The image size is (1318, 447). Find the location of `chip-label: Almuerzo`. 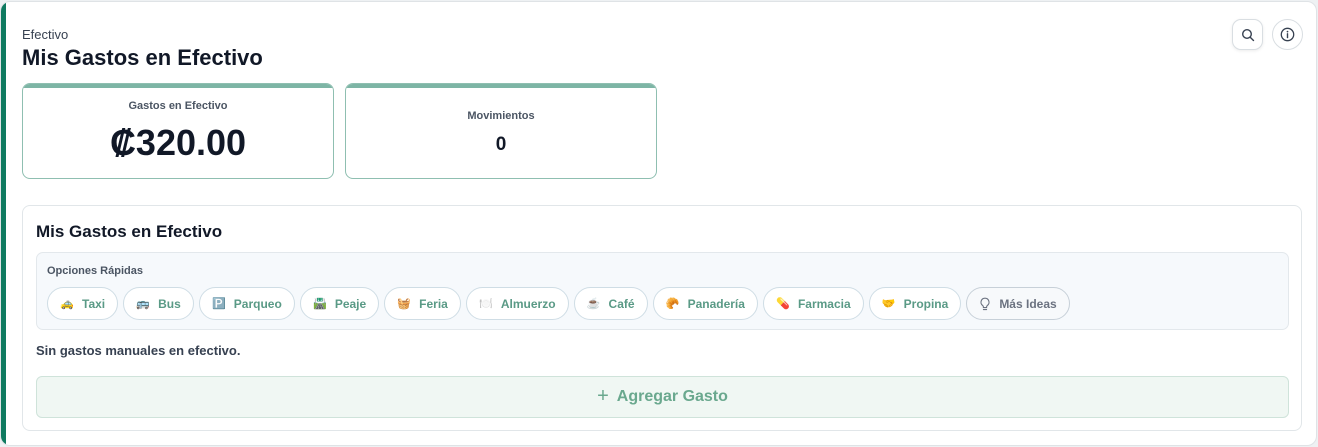

chip-label: Almuerzo is located at coordinates (528, 303).